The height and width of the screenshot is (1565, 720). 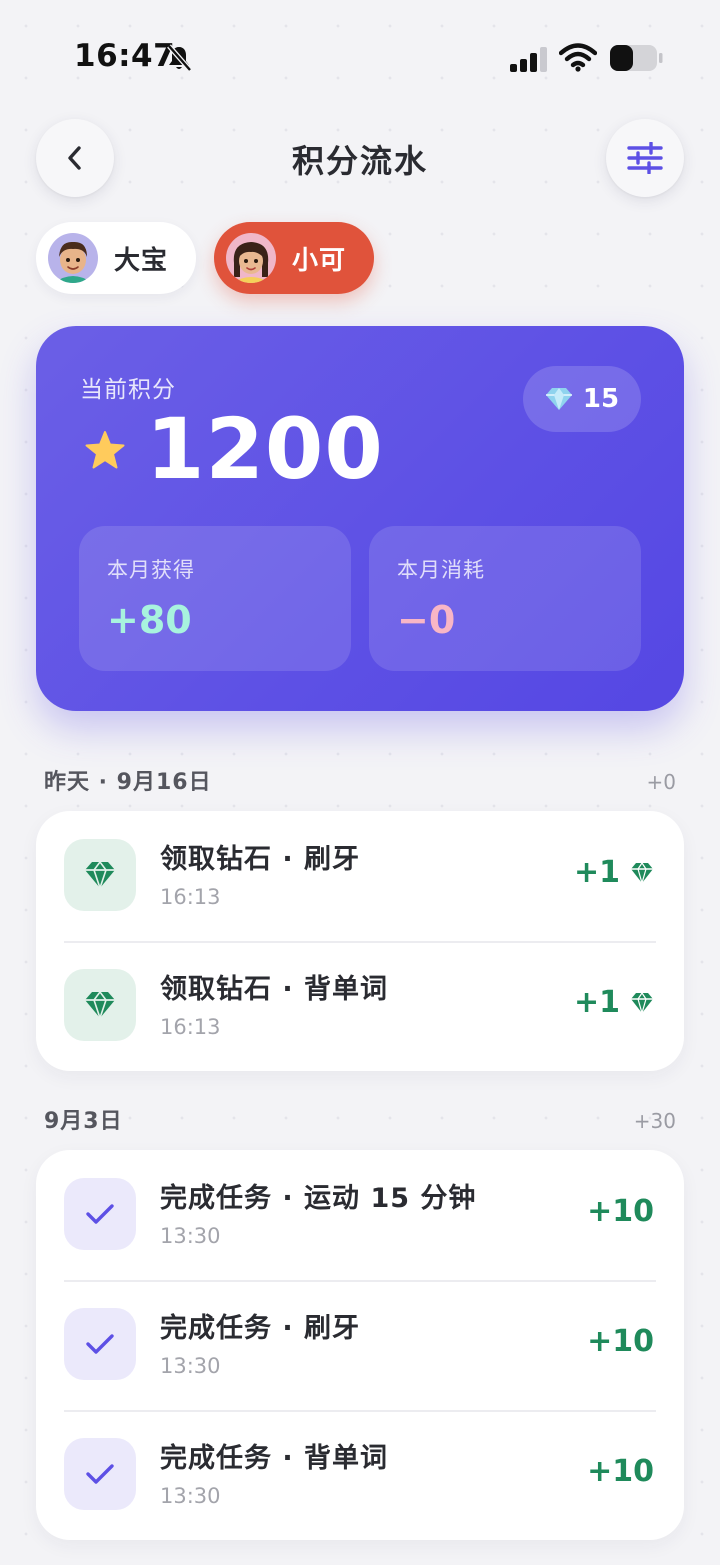 I want to click on monthly-spent-value: −0, so click(x=426, y=620).